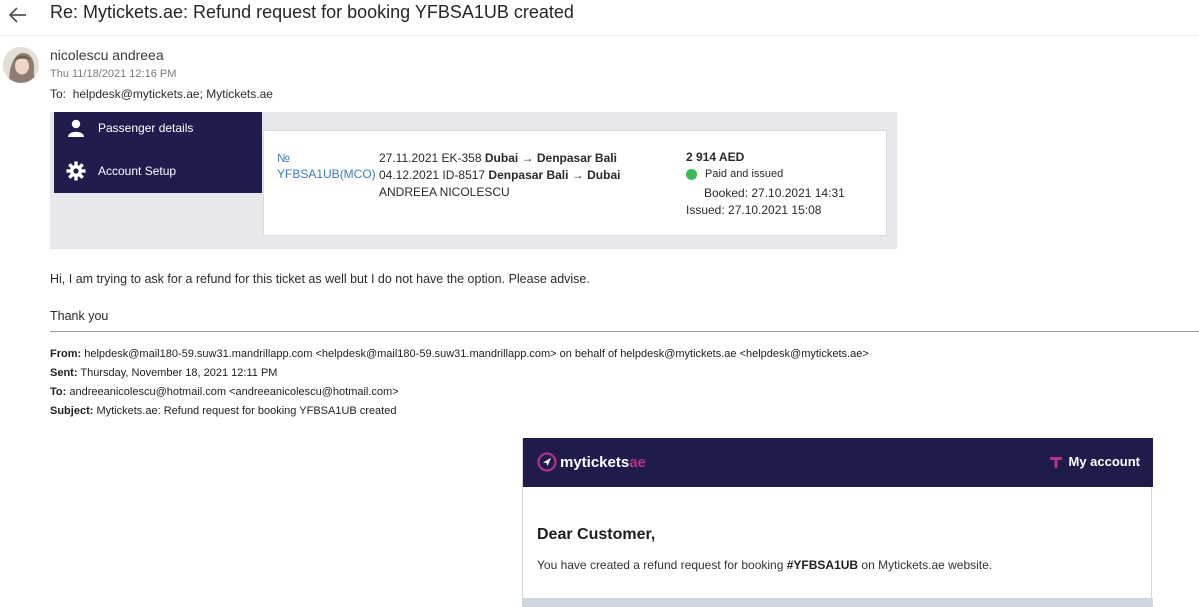 This screenshot has width=1199, height=607. I want to click on booking-ref: #YFBSA1UB, so click(822, 565).